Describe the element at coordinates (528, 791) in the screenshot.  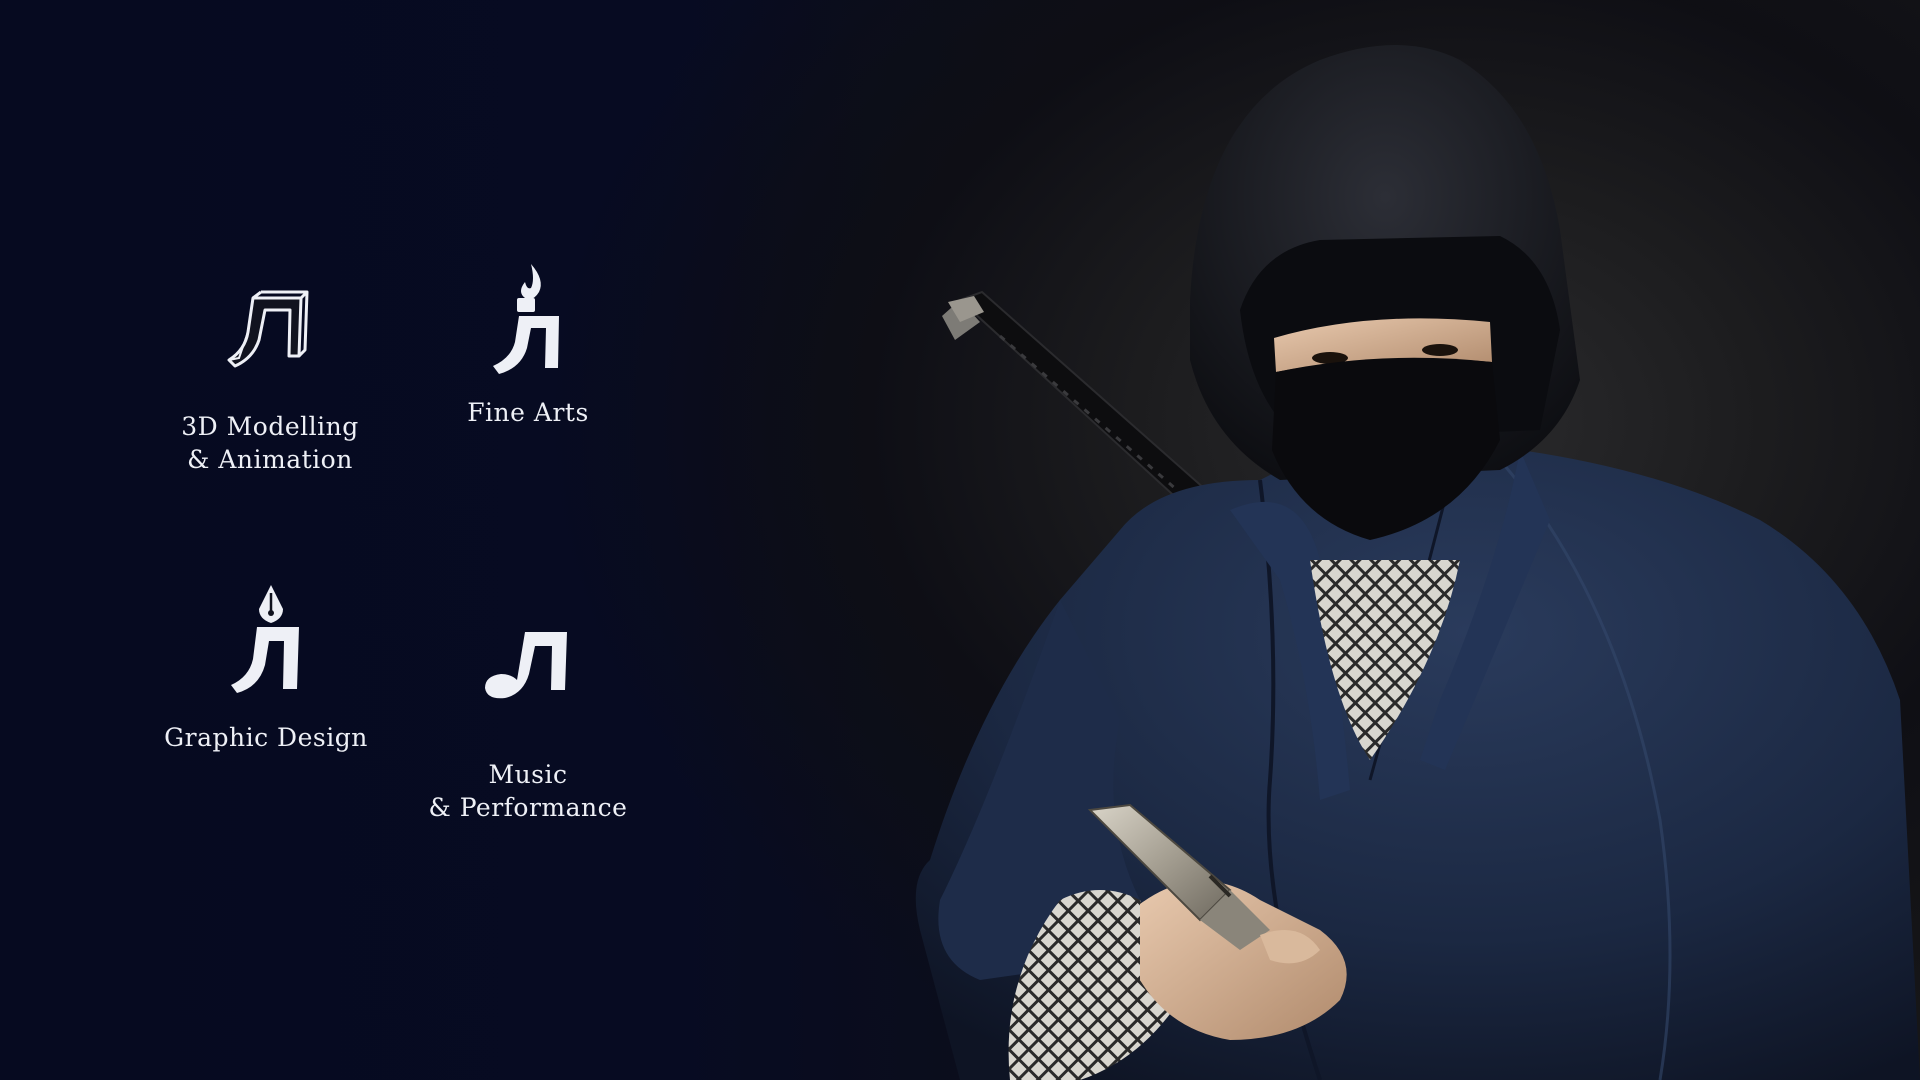
I see `discipline-label: Music & Performance` at that location.